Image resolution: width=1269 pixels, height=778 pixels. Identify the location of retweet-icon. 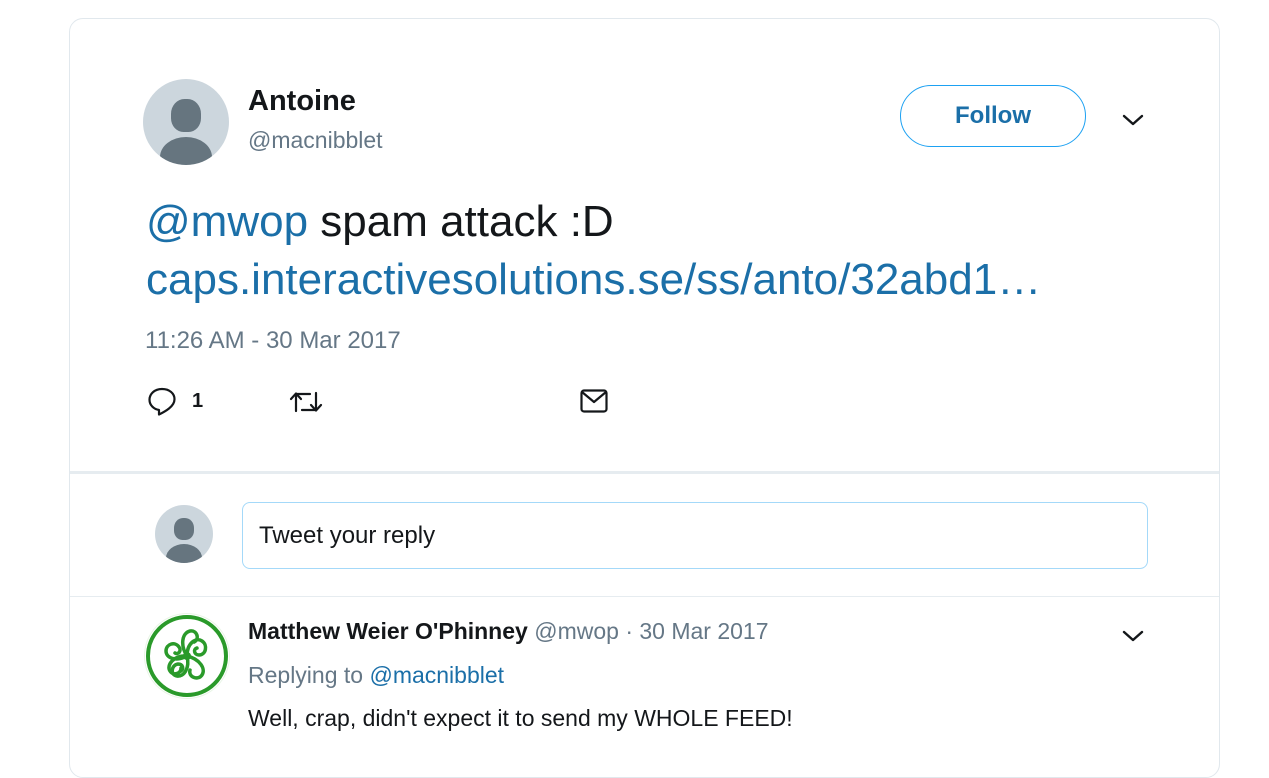
(306, 402).